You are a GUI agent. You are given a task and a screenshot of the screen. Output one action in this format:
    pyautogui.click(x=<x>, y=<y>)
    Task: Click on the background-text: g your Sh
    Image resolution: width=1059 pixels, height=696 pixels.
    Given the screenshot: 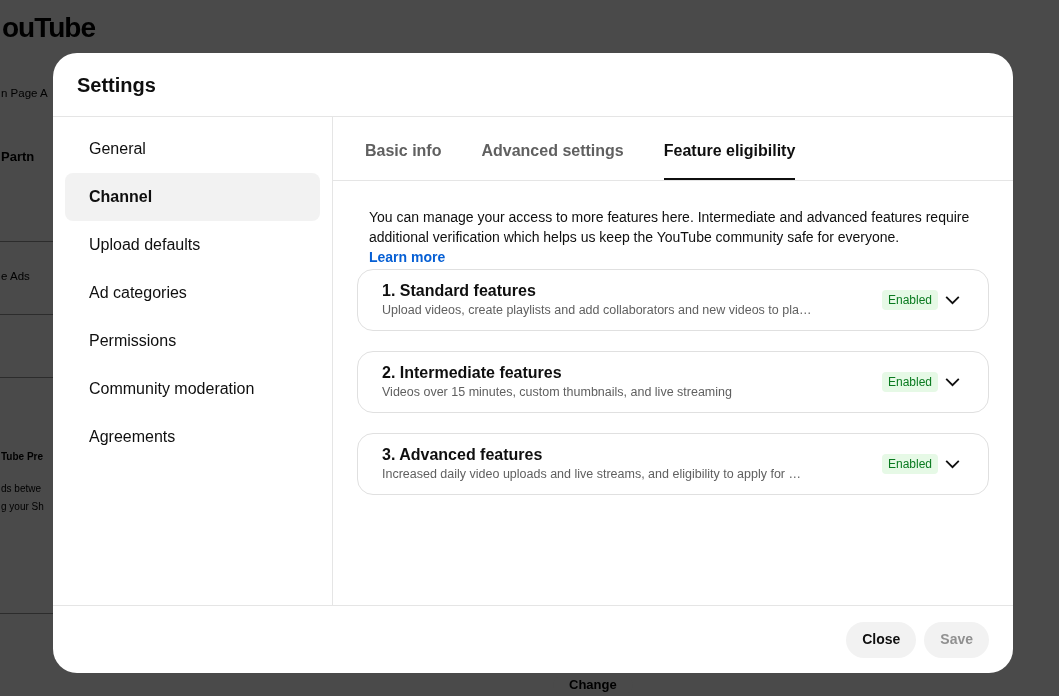 What is the action you would take?
    pyautogui.click(x=22, y=507)
    